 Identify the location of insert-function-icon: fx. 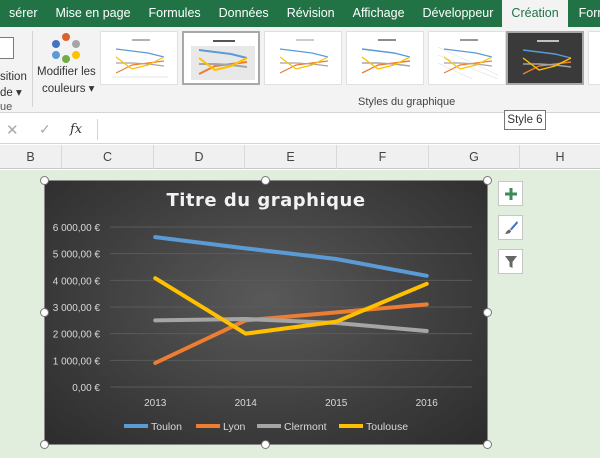
(76, 129).